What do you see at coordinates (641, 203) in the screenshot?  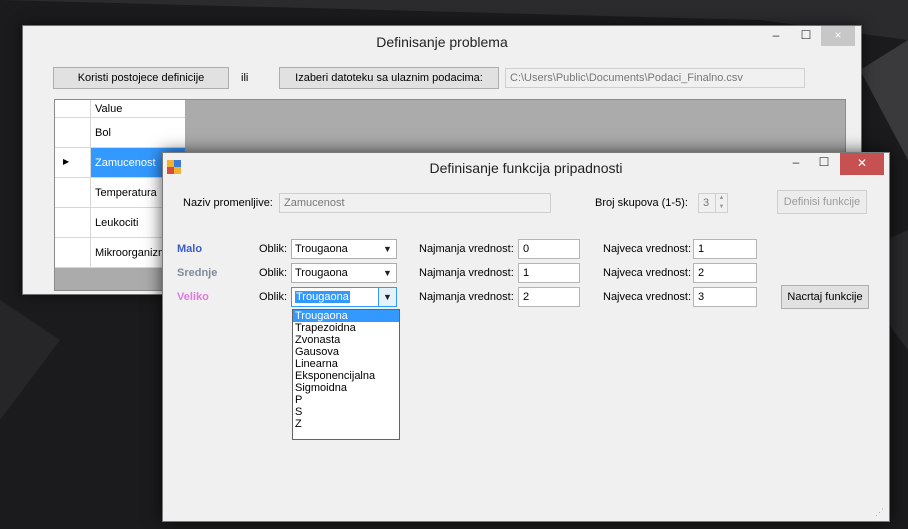 I see `set-count-label: Broj skupova (1-5):` at bounding box center [641, 203].